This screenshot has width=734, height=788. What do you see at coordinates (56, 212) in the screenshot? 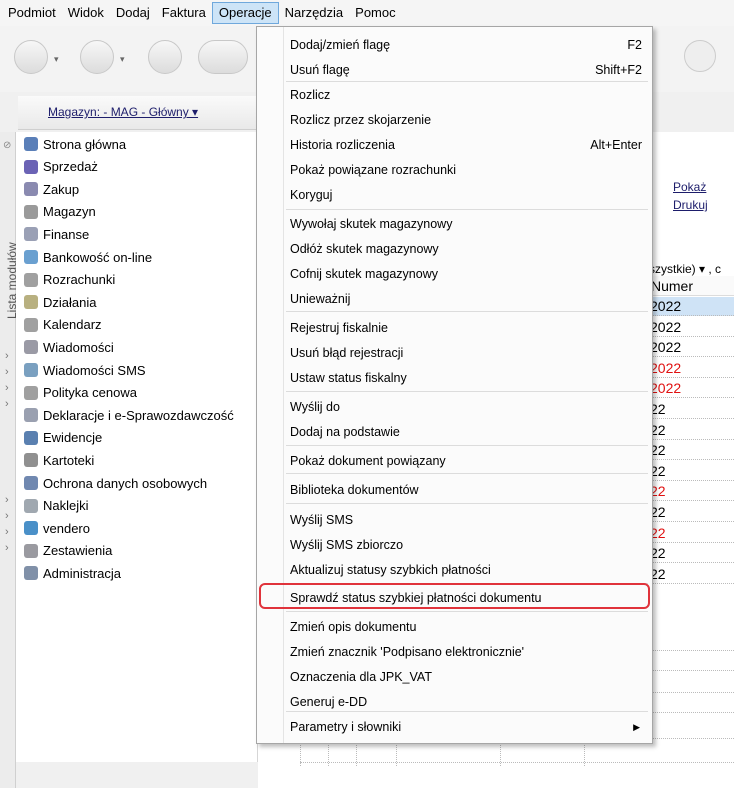
I see `module-item: Magazyn` at bounding box center [56, 212].